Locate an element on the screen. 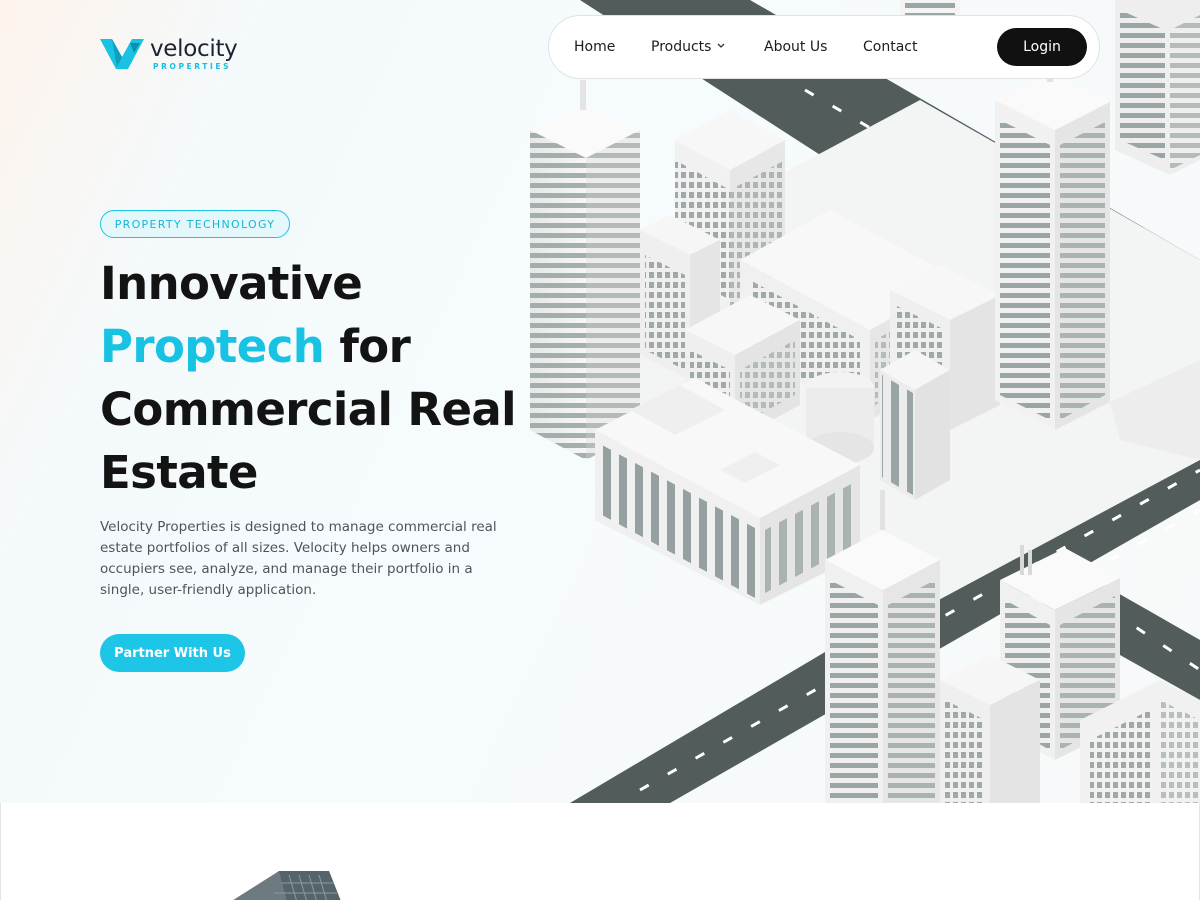 This screenshot has height=900, width=1200. brand-wordmark: velocity PROPERTIES is located at coordinates (194, 54).